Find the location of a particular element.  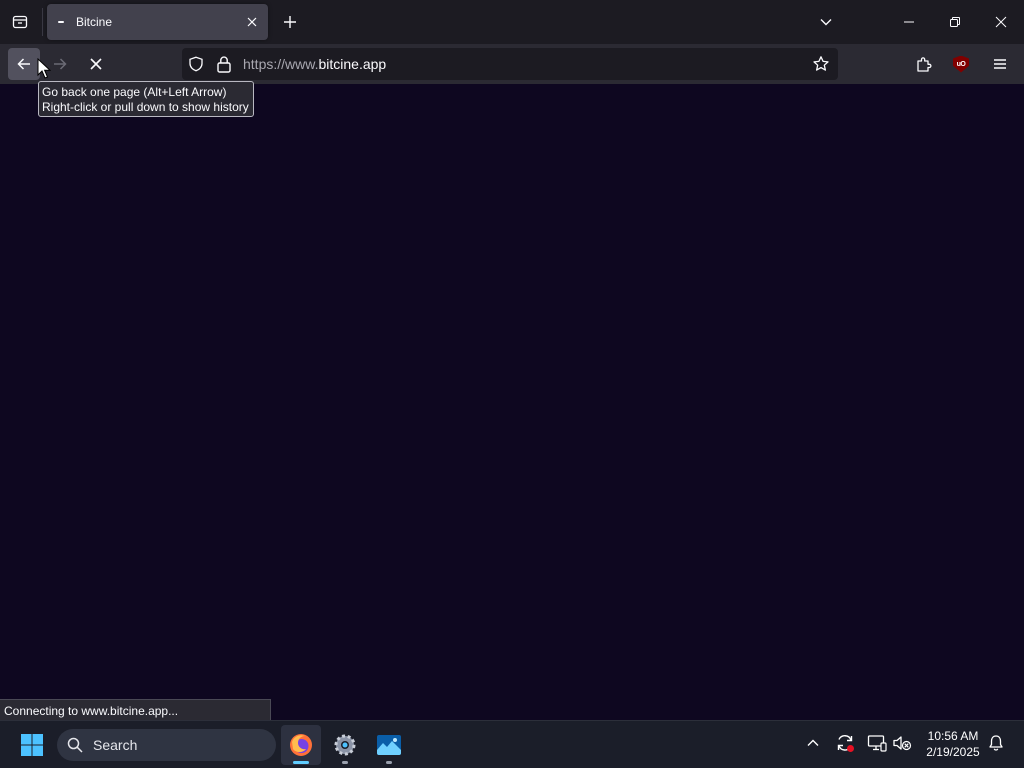

tooltip-line-2: Right-click or pull down to show history is located at coordinates (145, 107).